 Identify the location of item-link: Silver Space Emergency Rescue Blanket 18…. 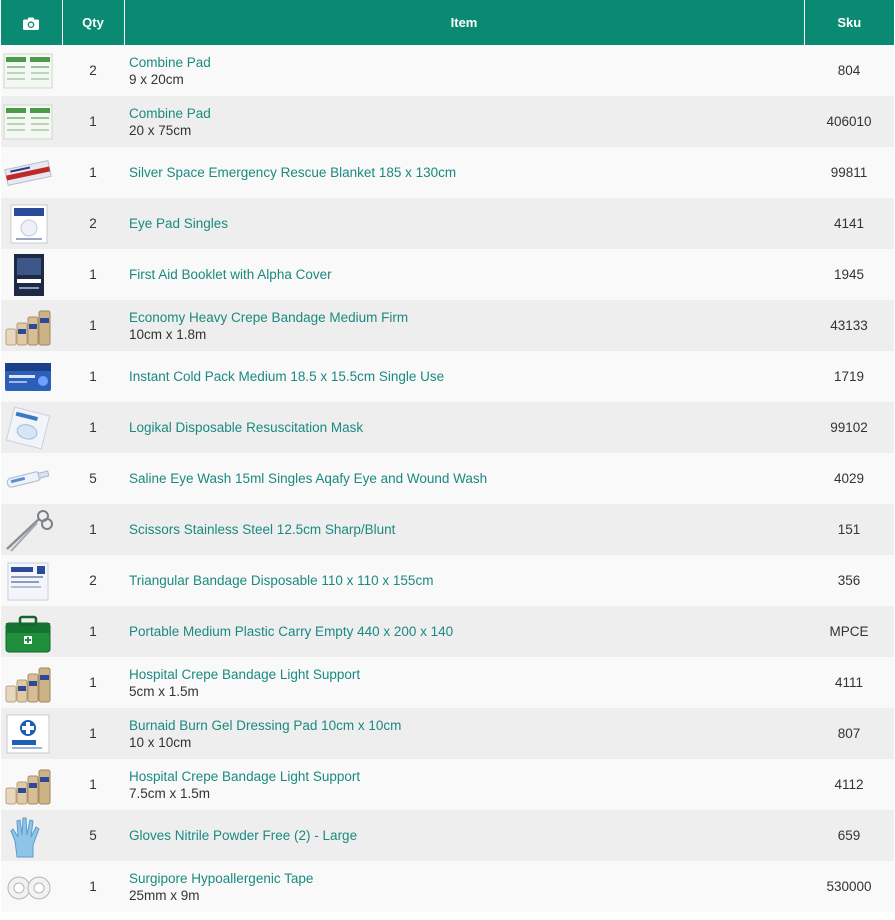
(466, 172).